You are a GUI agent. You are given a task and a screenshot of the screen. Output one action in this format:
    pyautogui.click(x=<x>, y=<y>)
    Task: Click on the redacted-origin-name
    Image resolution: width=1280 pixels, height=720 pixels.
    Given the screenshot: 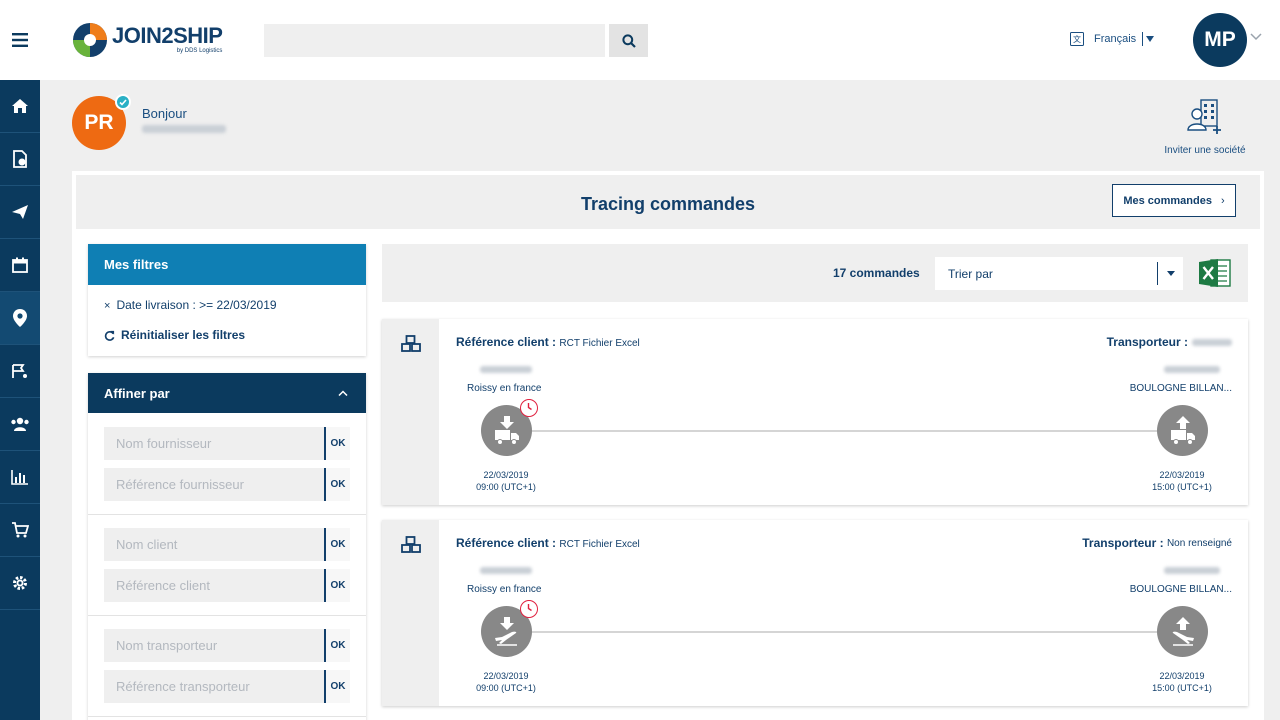 What is the action you would take?
    pyautogui.click(x=506, y=570)
    